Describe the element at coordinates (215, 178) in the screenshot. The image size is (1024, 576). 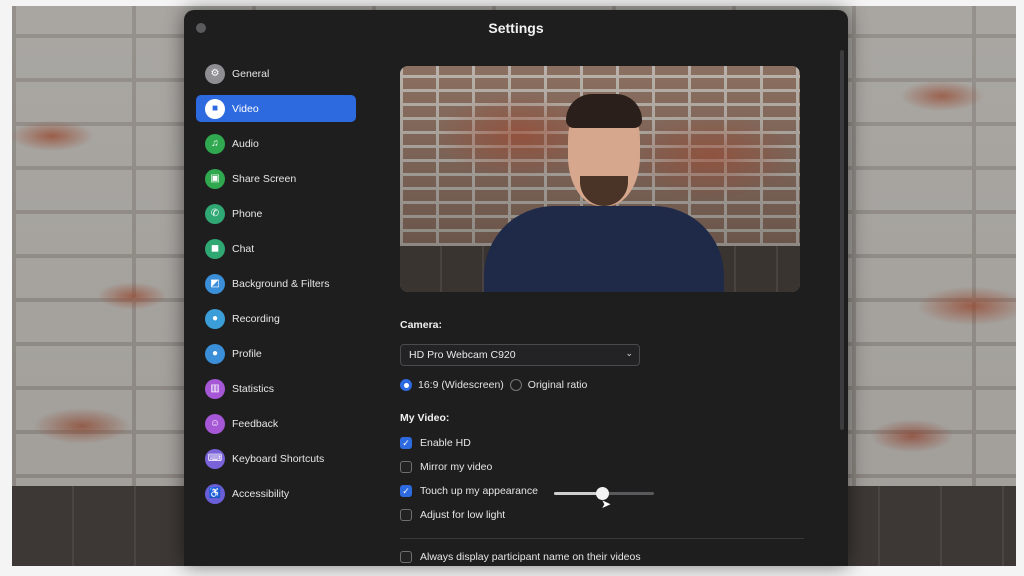
I see `share-screen-icon: ▣` at that location.